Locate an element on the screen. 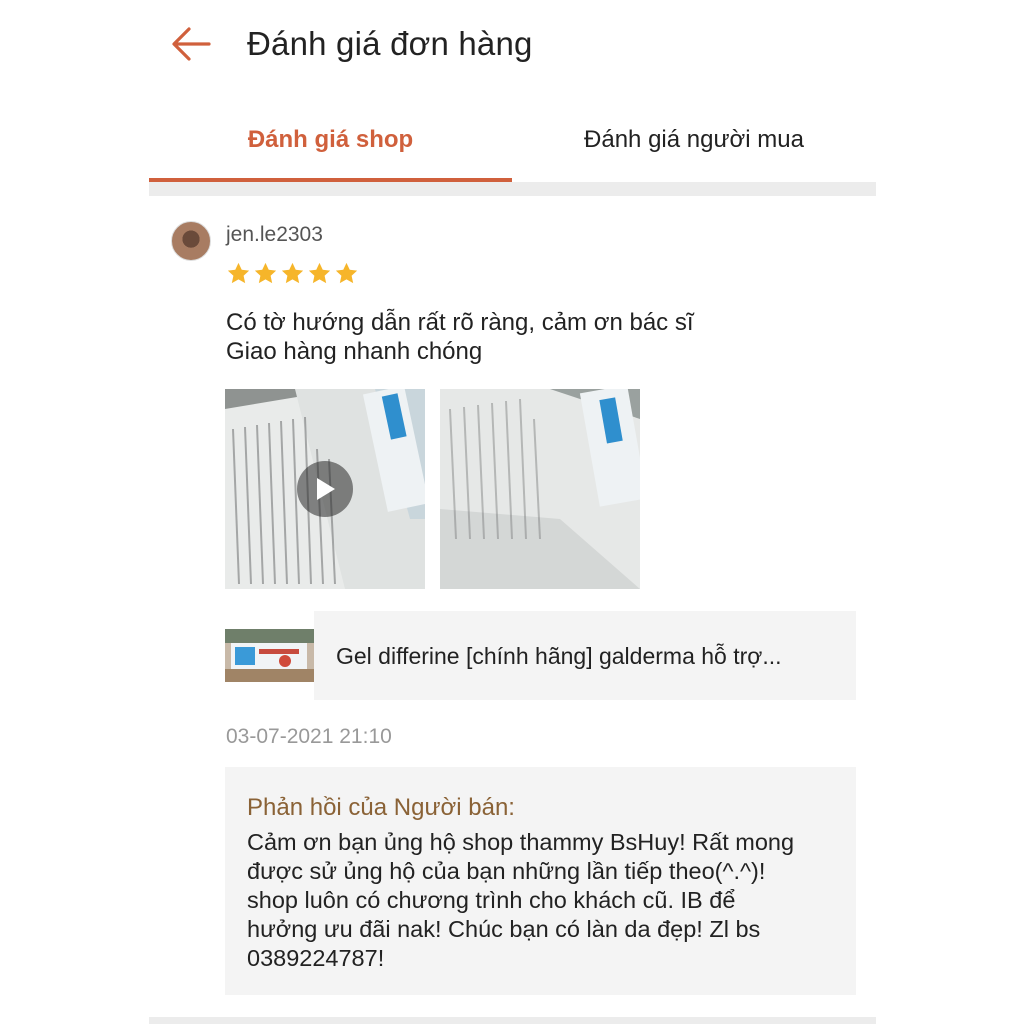 This screenshot has width=1024, height=1024. reviewer-username: jen.le2303 is located at coordinates (274, 234).